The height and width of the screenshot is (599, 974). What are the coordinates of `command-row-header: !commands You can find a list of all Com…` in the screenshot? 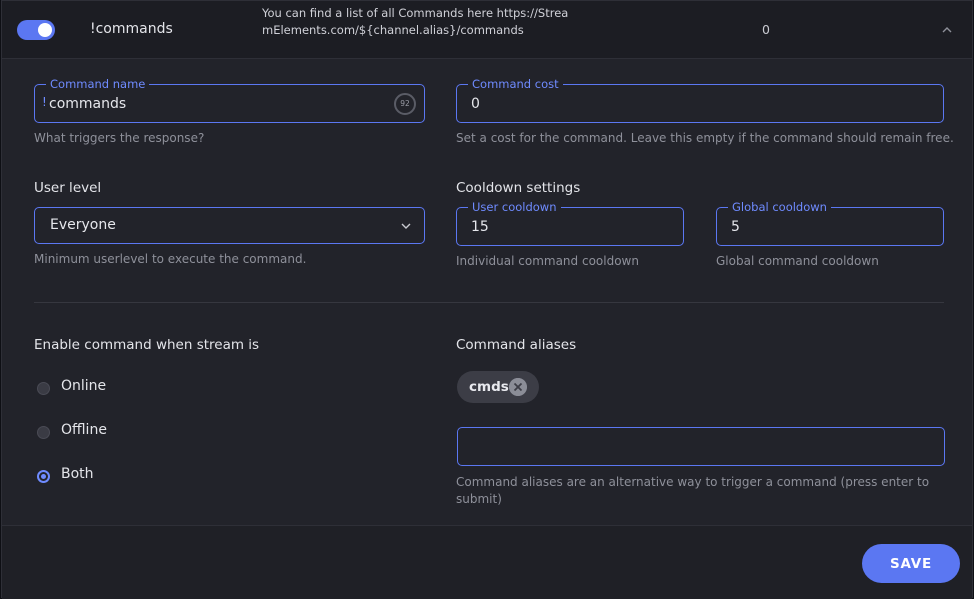 It's located at (487, 30).